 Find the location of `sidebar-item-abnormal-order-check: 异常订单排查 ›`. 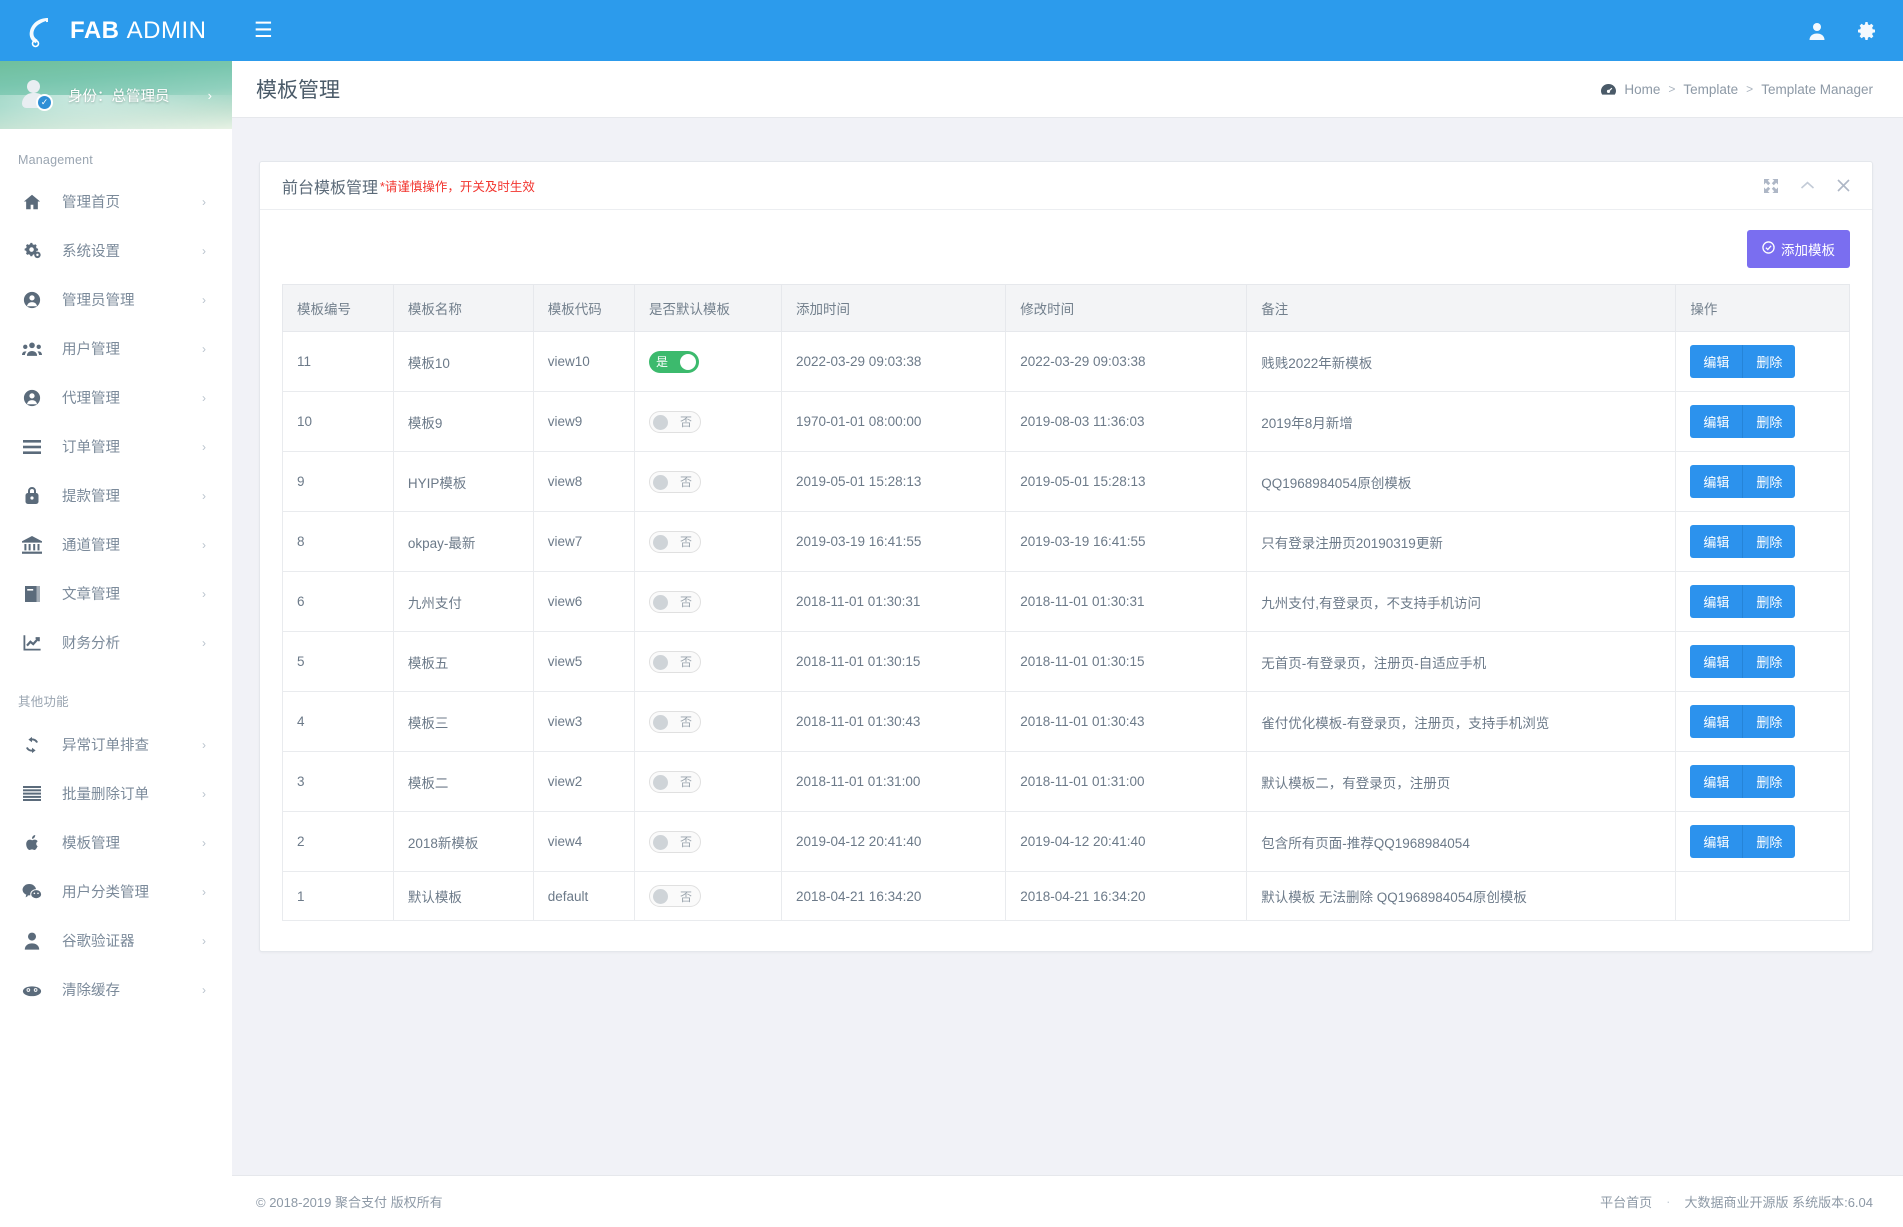

sidebar-item-abnormal-order-check: 异常订单排查 › is located at coordinates (116, 744).